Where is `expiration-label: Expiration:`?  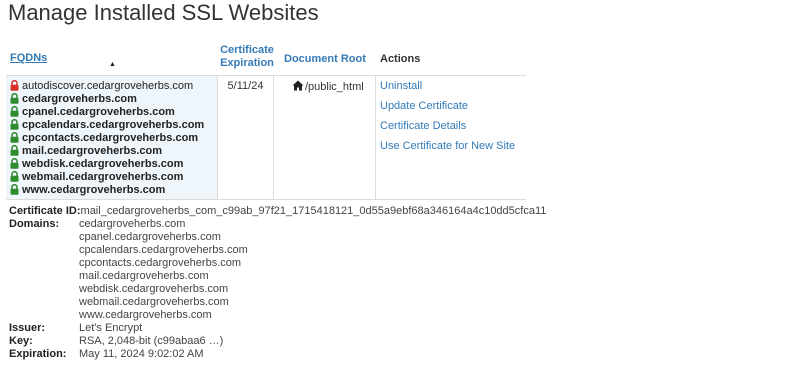
expiration-label: Expiration: is located at coordinates (38, 354).